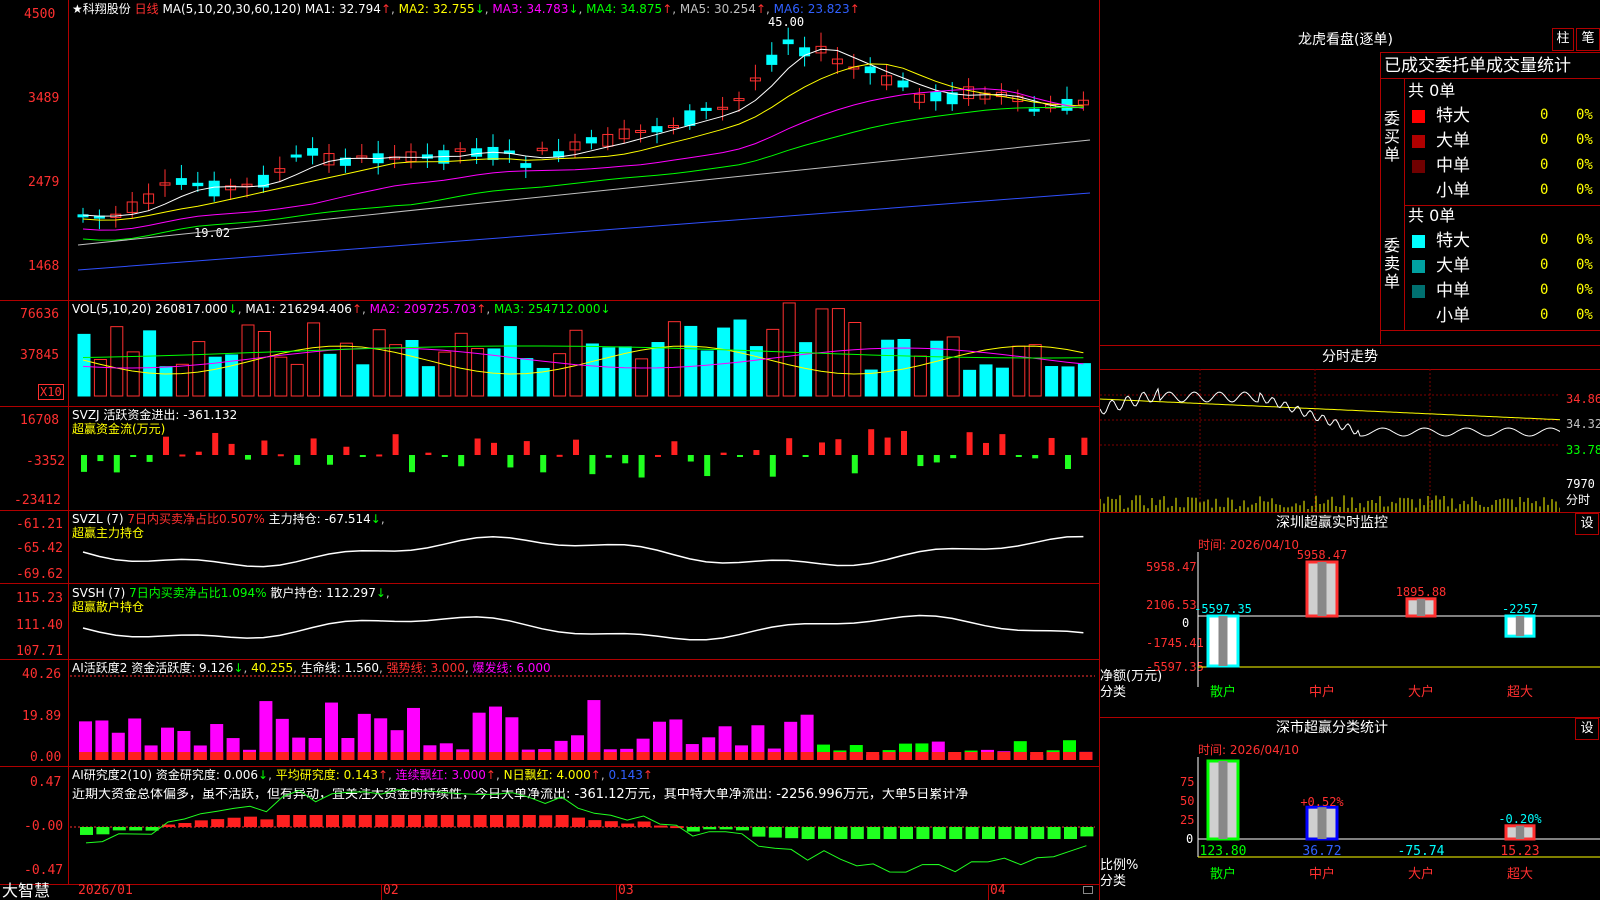  Describe the element at coordinates (1584, 290) in the screenshot. I see `sell-row-pct: 0%` at that location.